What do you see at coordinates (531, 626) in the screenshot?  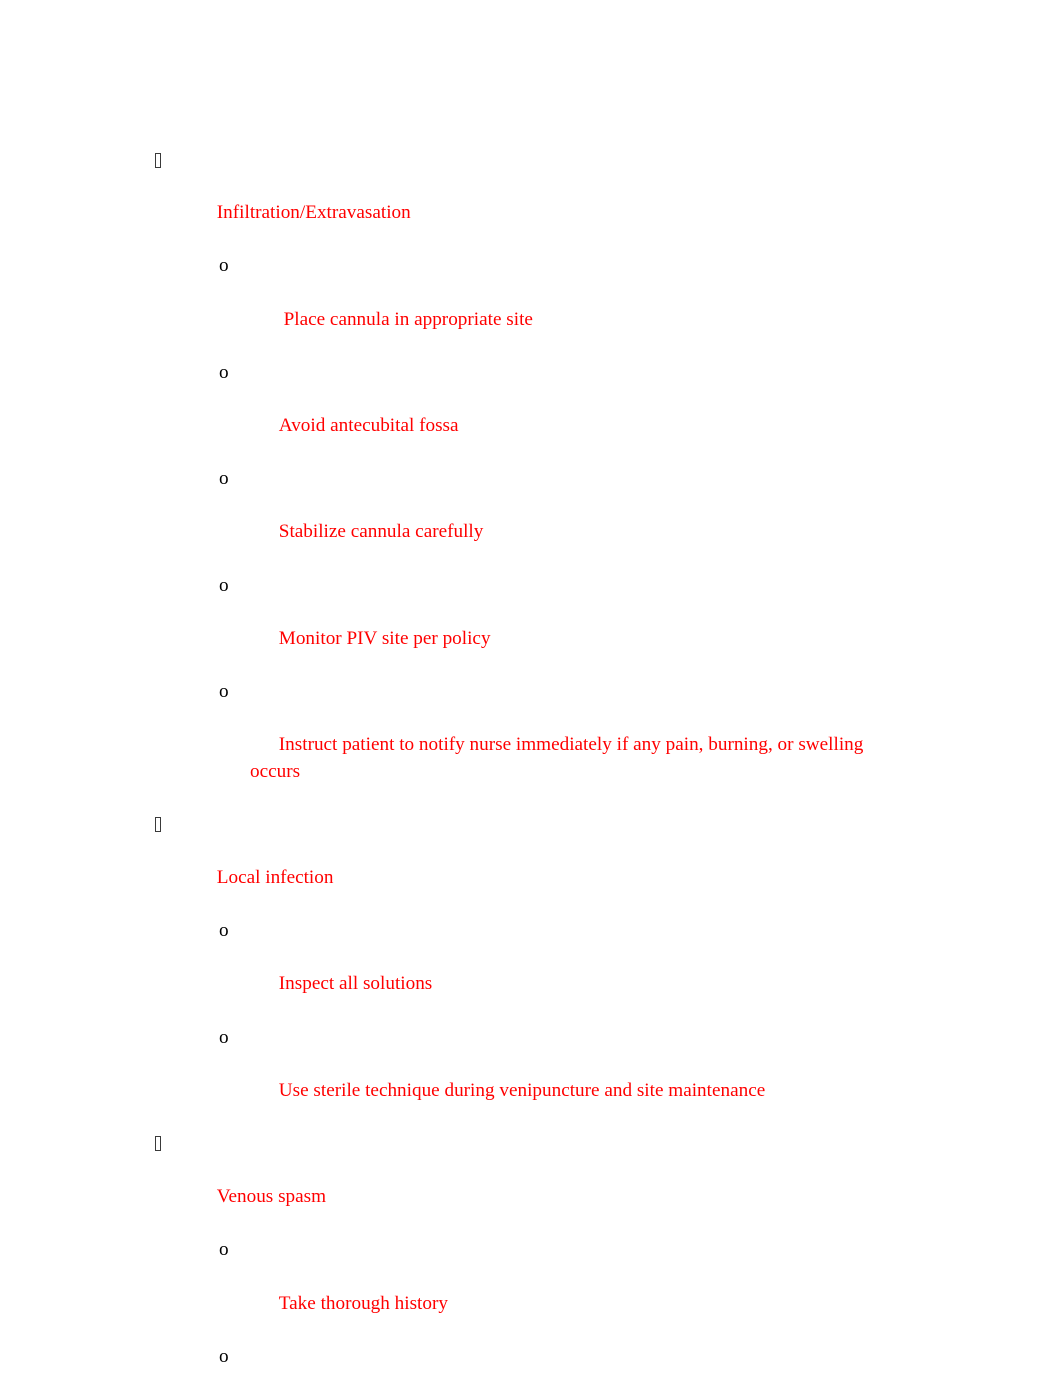 I see `outline-level2-item: o Monitor PIV site per policy` at bounding box center [531, 626].